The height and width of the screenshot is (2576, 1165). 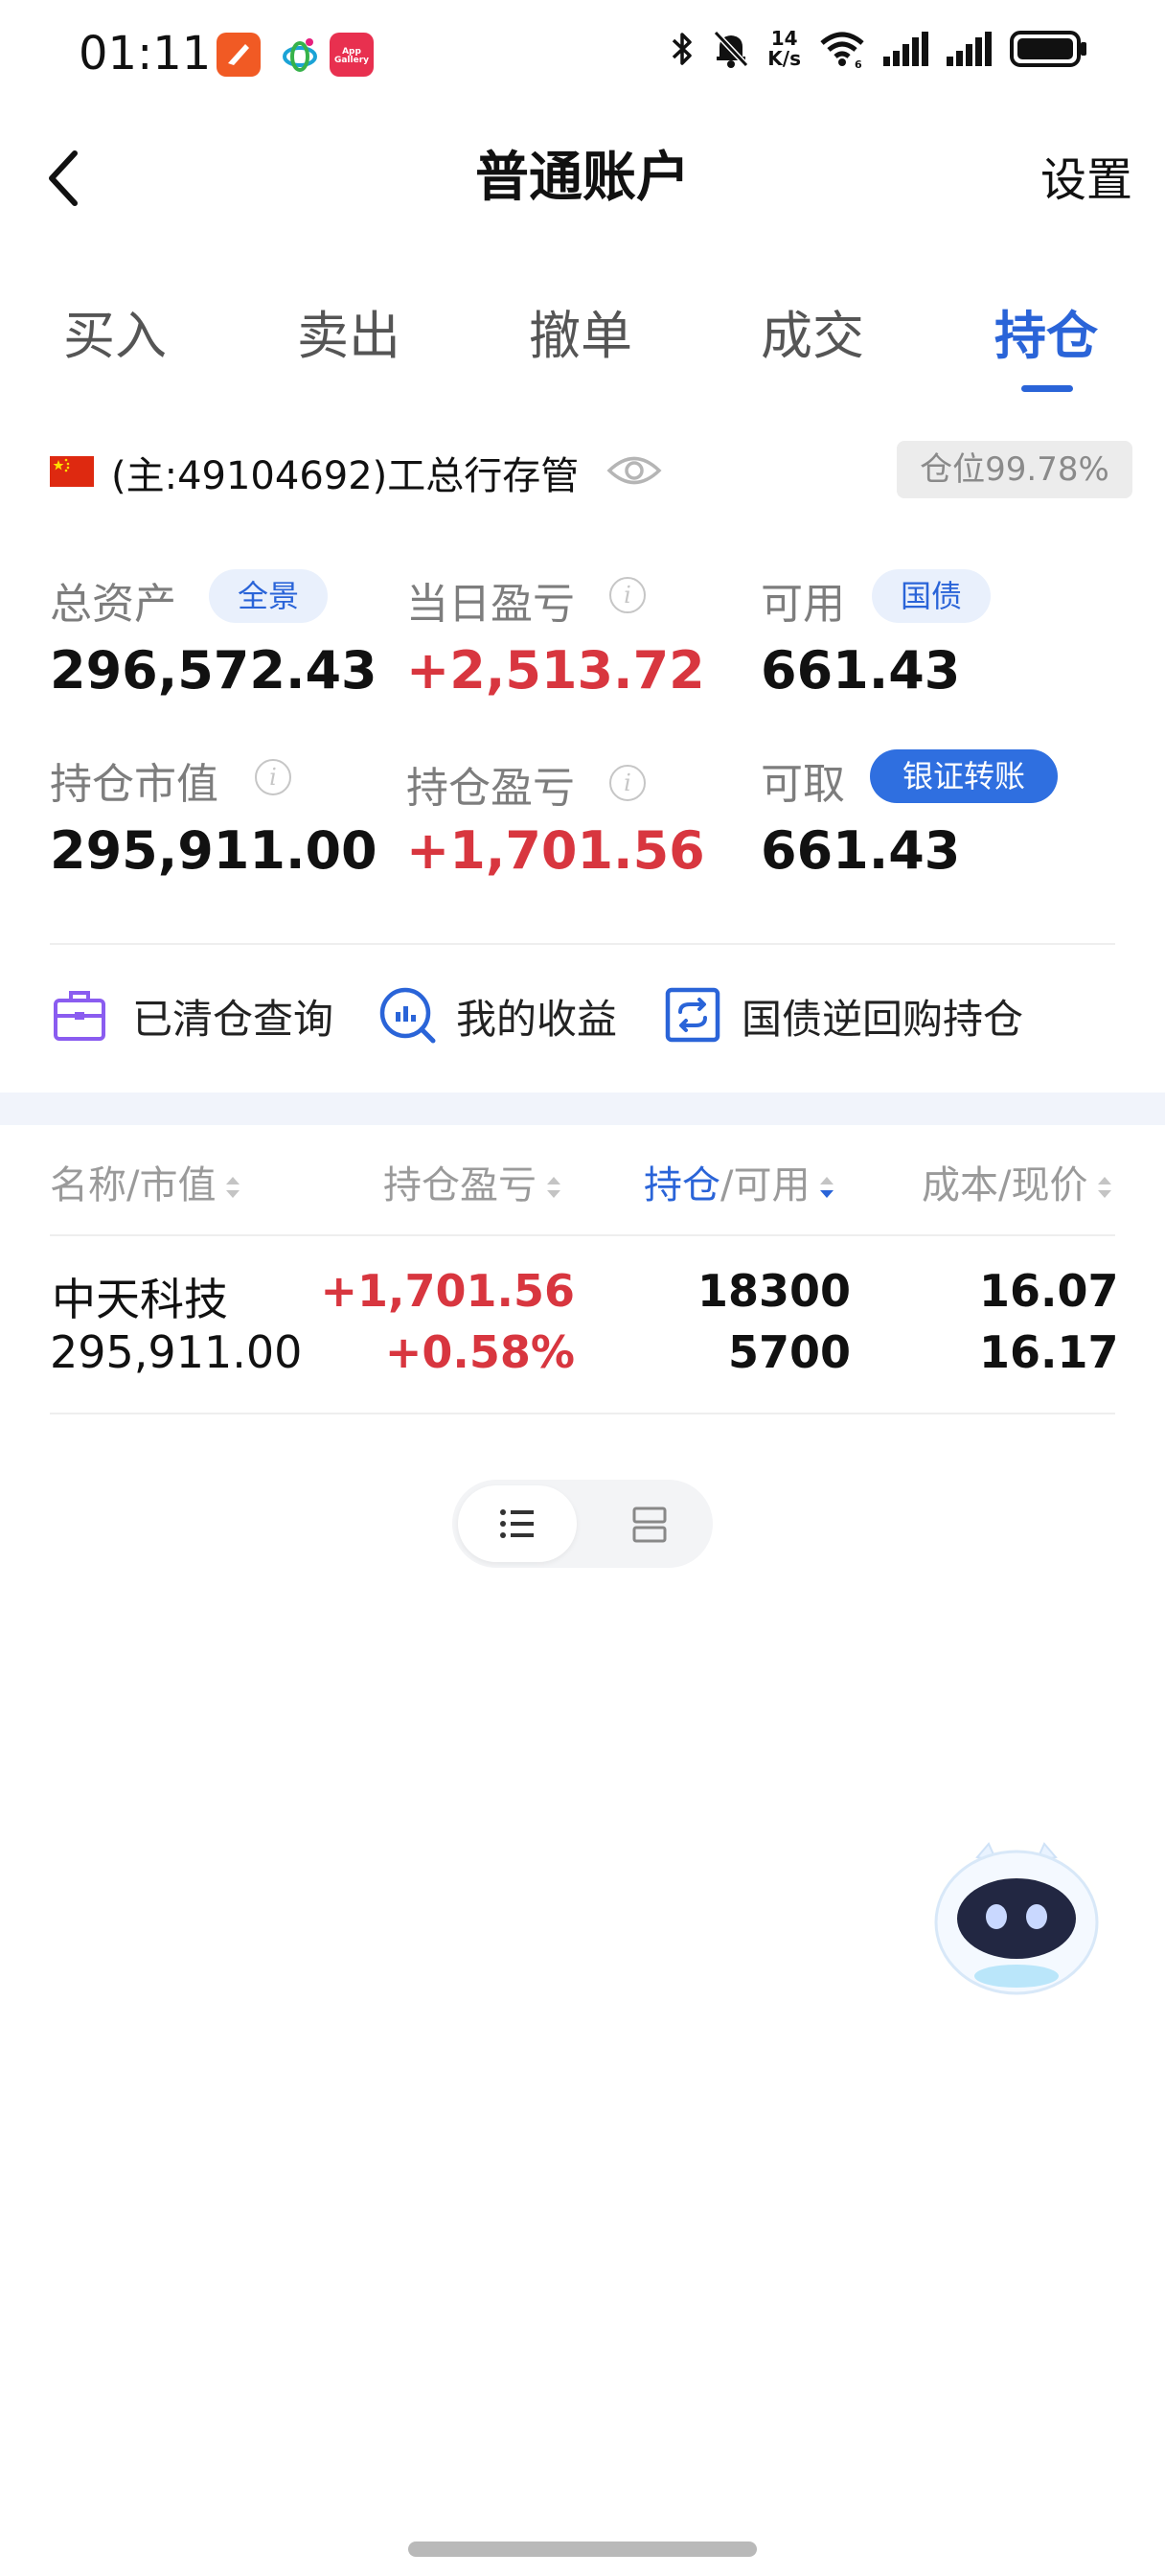 What do you see at coordinates (827, 1187) in the screenshot?
I see `sort-desc-icon` at bounding box center [827, 1187].